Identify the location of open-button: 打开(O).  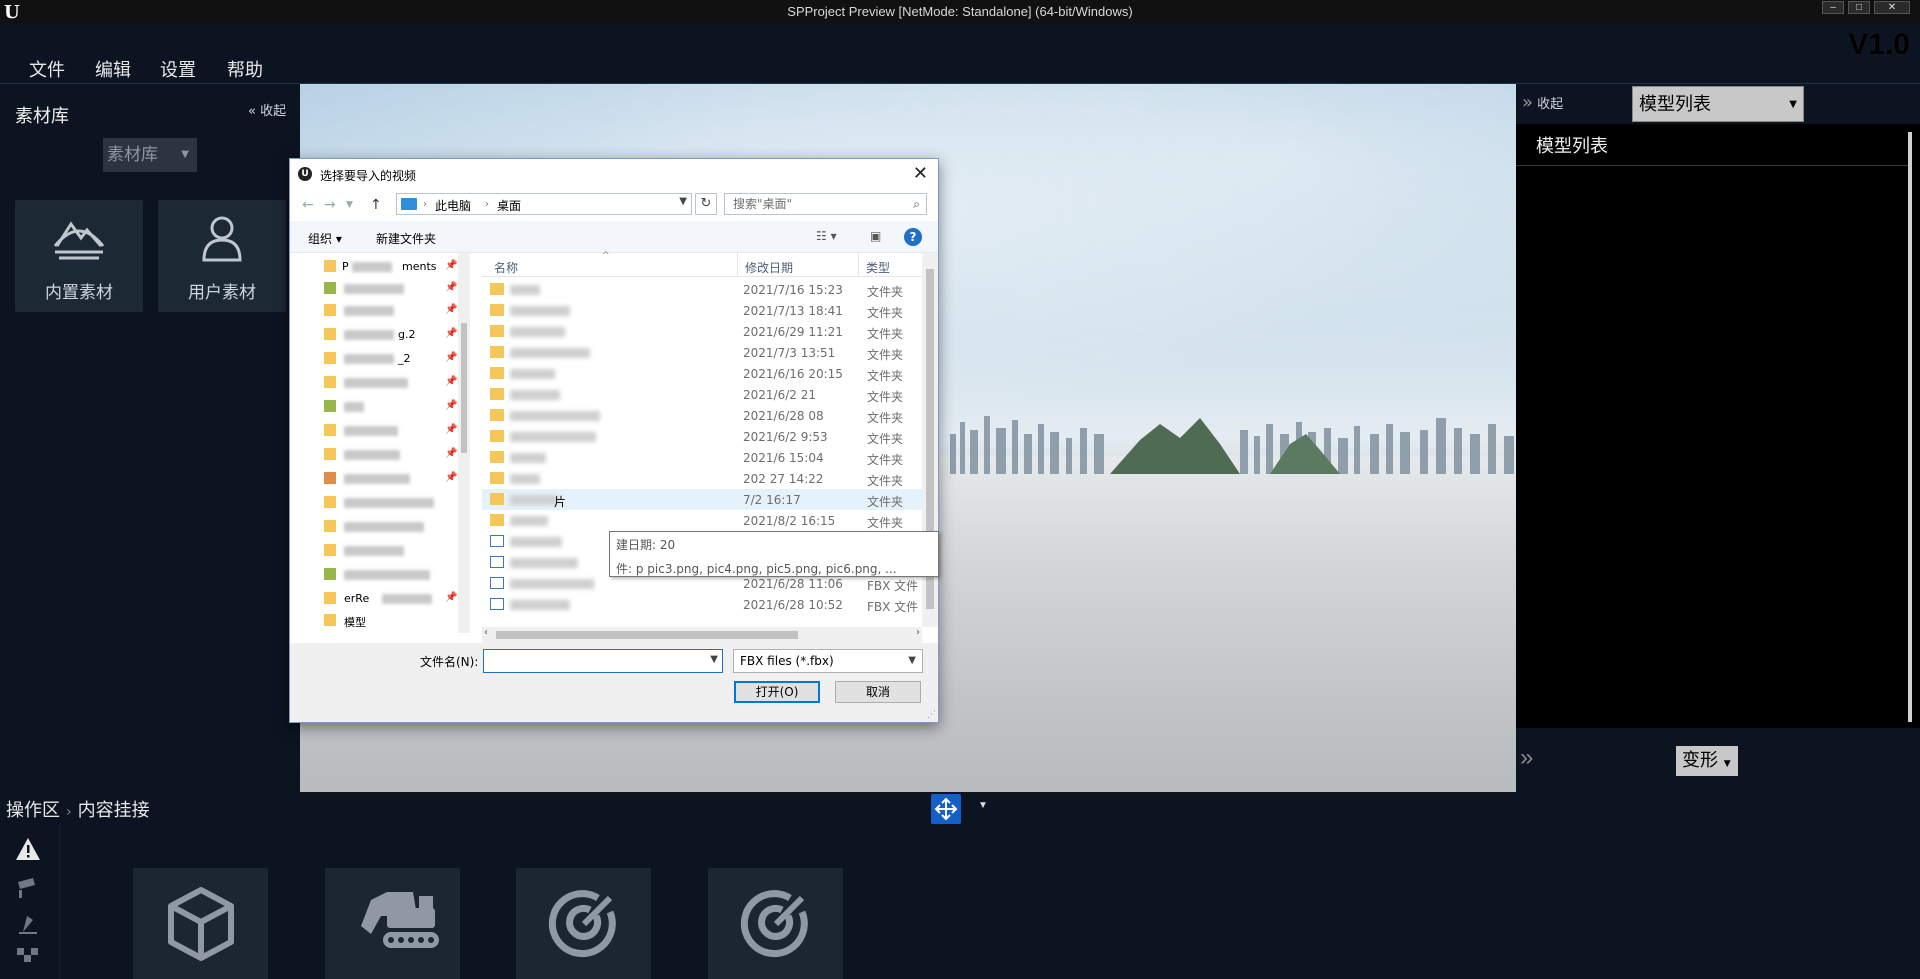
(777, 692).